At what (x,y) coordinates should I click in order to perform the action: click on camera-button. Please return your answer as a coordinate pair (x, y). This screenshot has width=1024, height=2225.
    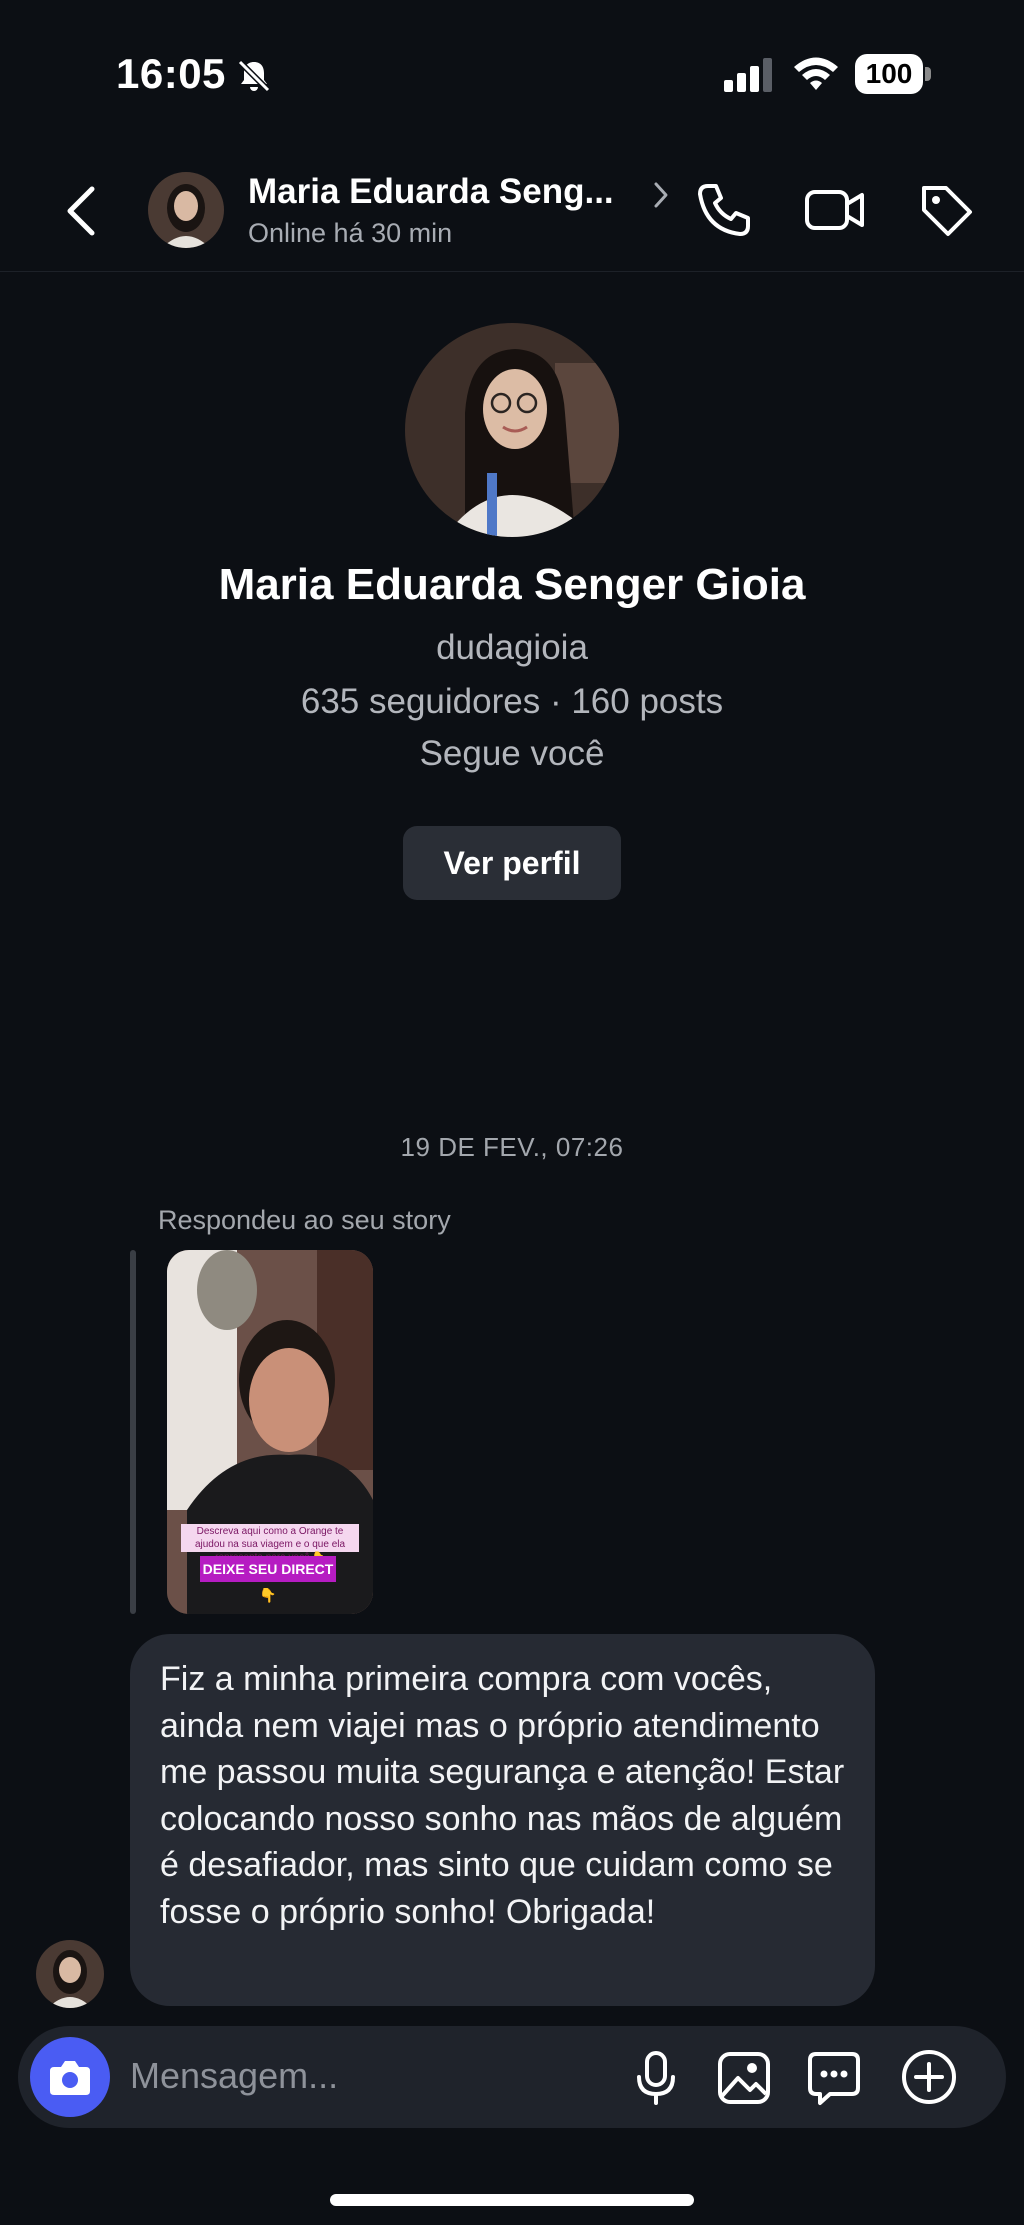
    Looking at the image, I should click on (70, 2077).